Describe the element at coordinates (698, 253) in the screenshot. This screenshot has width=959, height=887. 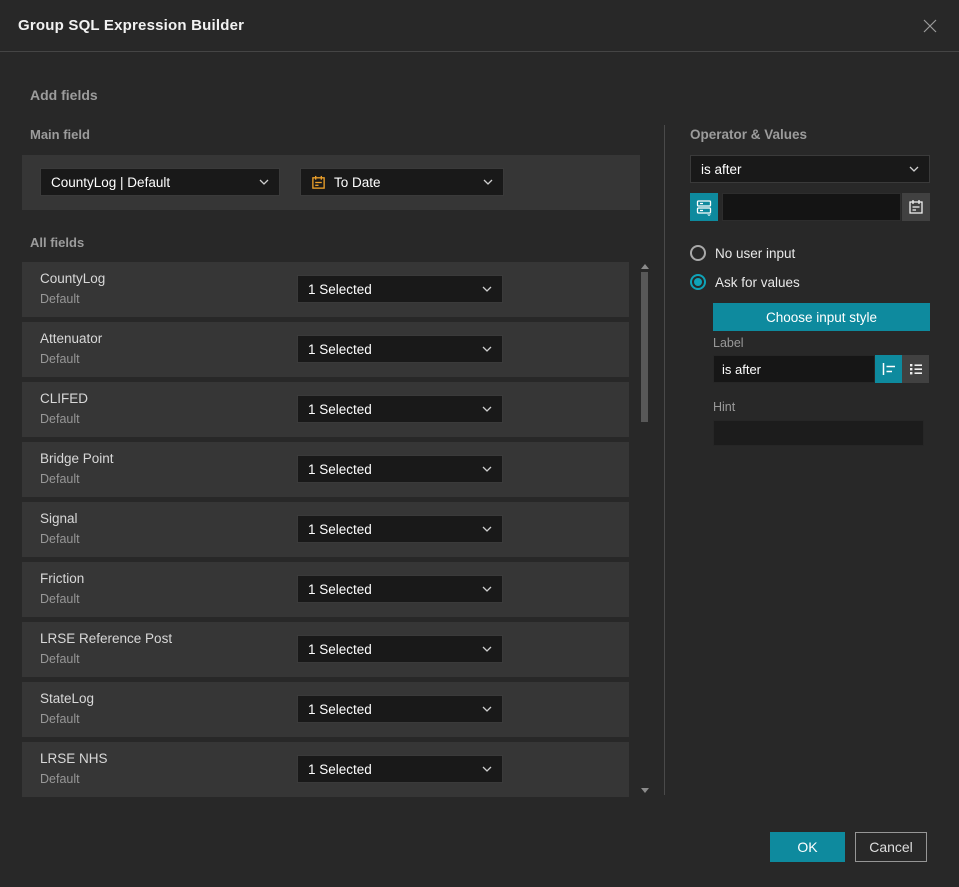
I see `radio-unchecked-icon` at that location.